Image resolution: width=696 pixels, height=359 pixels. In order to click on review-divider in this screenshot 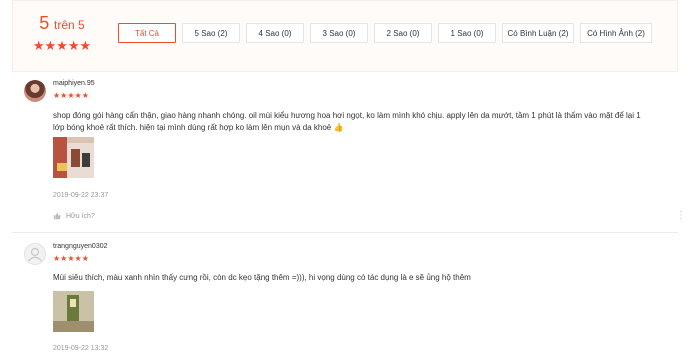, I will do `click(345, 232)`.